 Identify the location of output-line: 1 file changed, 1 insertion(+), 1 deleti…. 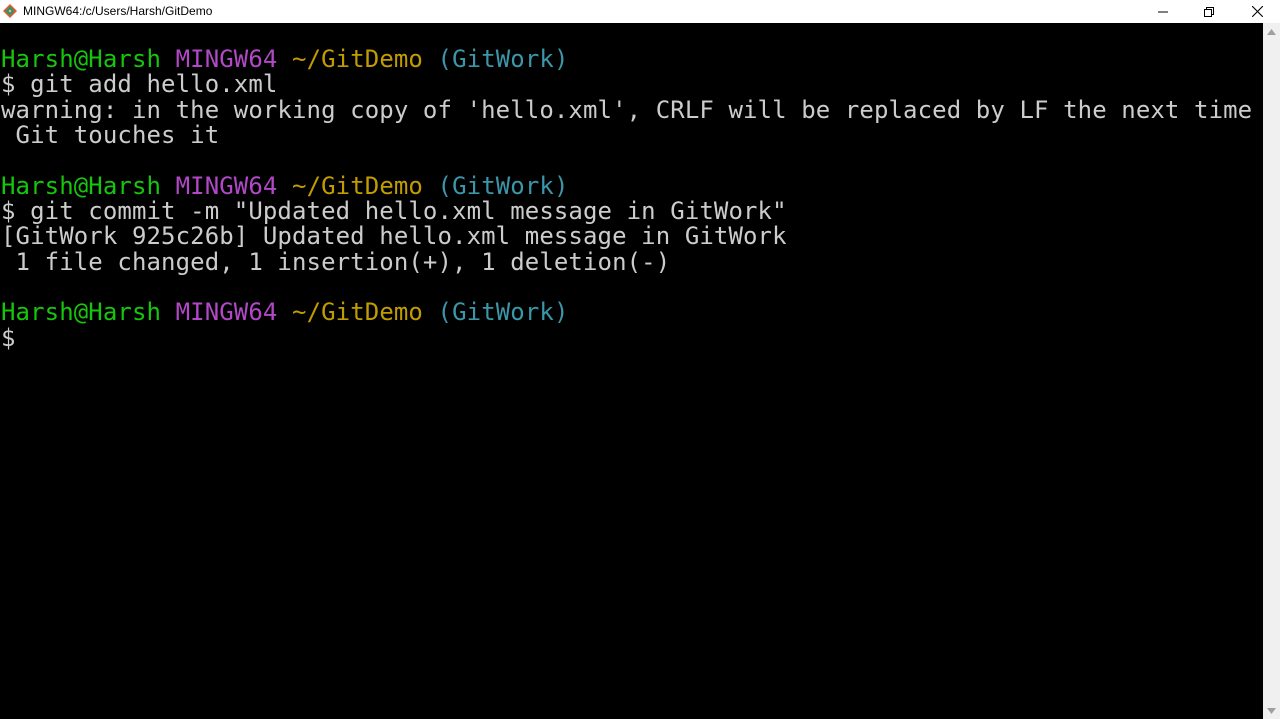
(336, 262).